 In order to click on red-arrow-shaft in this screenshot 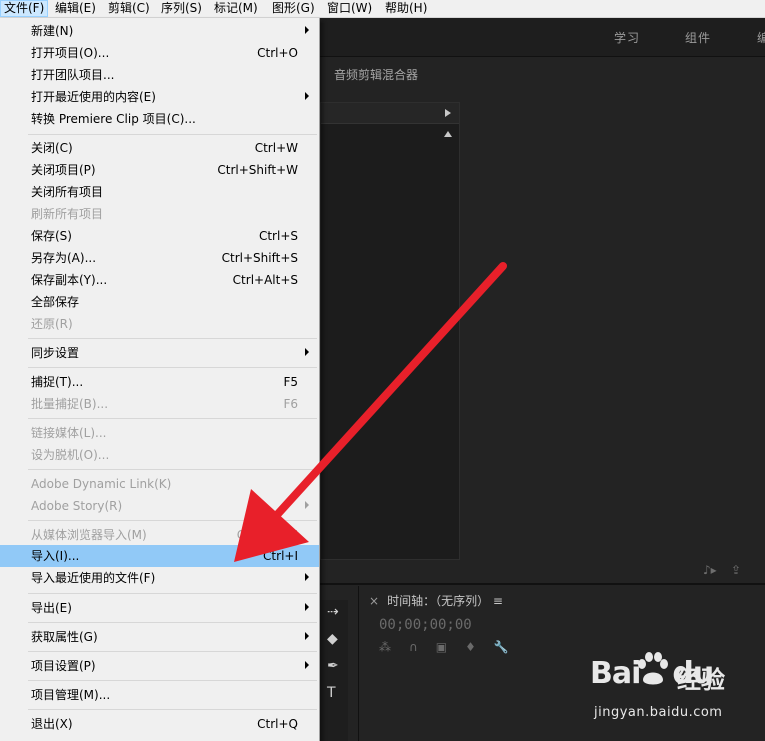, I will do `click(384, 396)`.